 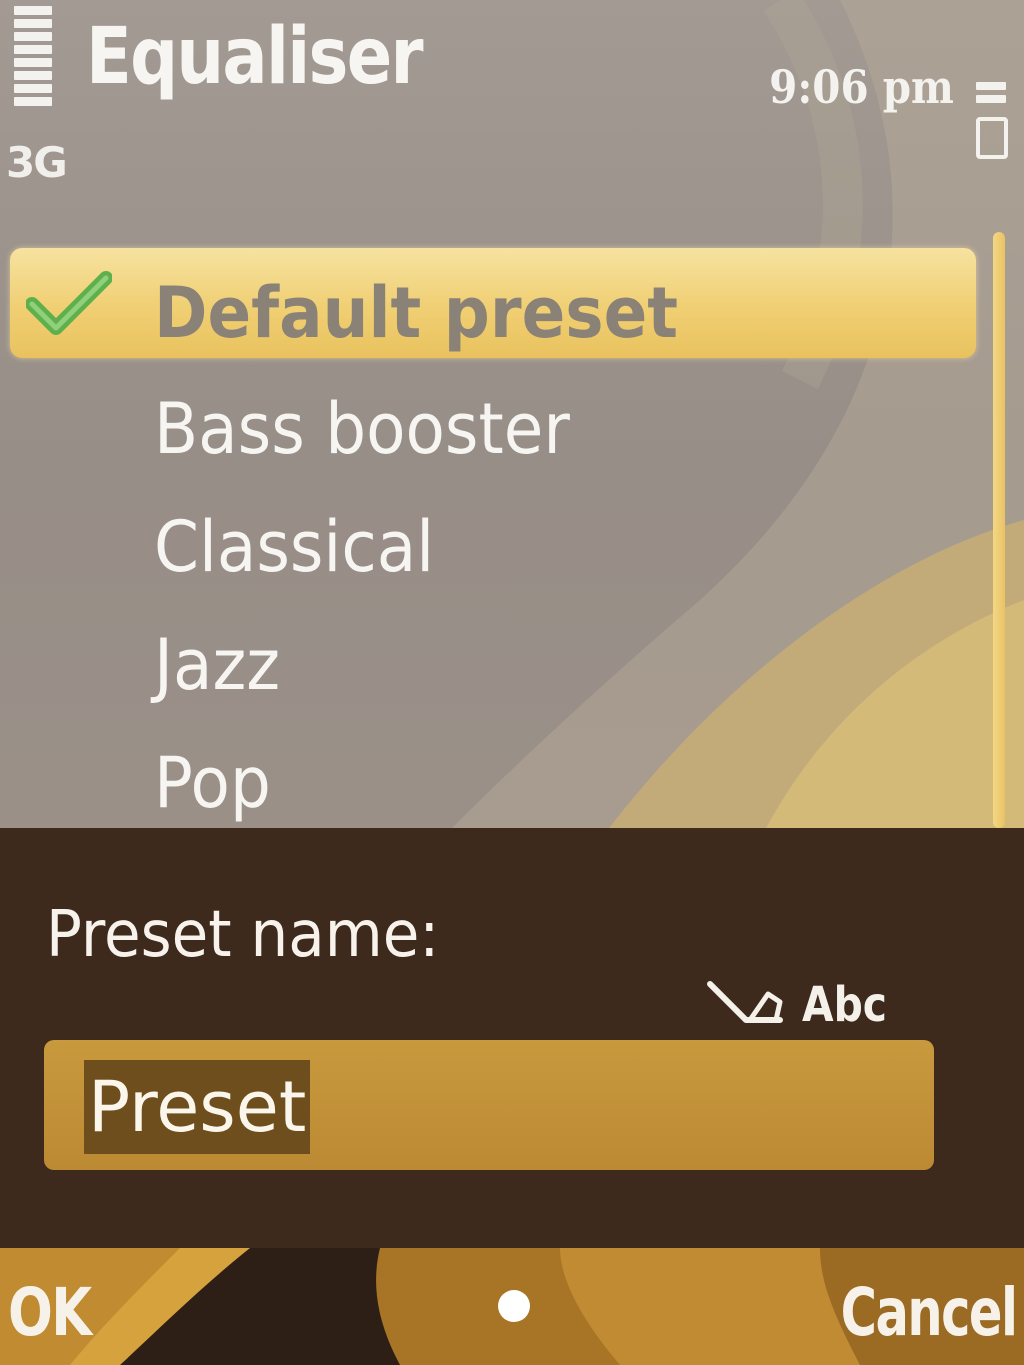 I want to click on preset-name-input: Preset, so click(x=489, y=1105).